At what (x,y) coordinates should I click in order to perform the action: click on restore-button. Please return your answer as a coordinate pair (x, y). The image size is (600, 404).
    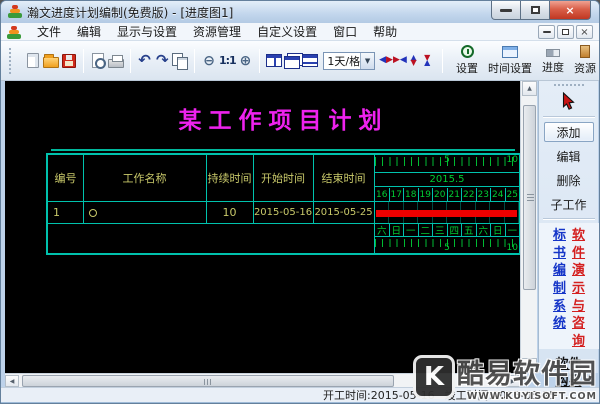
    Looking at the image, I should click on (535, 10).